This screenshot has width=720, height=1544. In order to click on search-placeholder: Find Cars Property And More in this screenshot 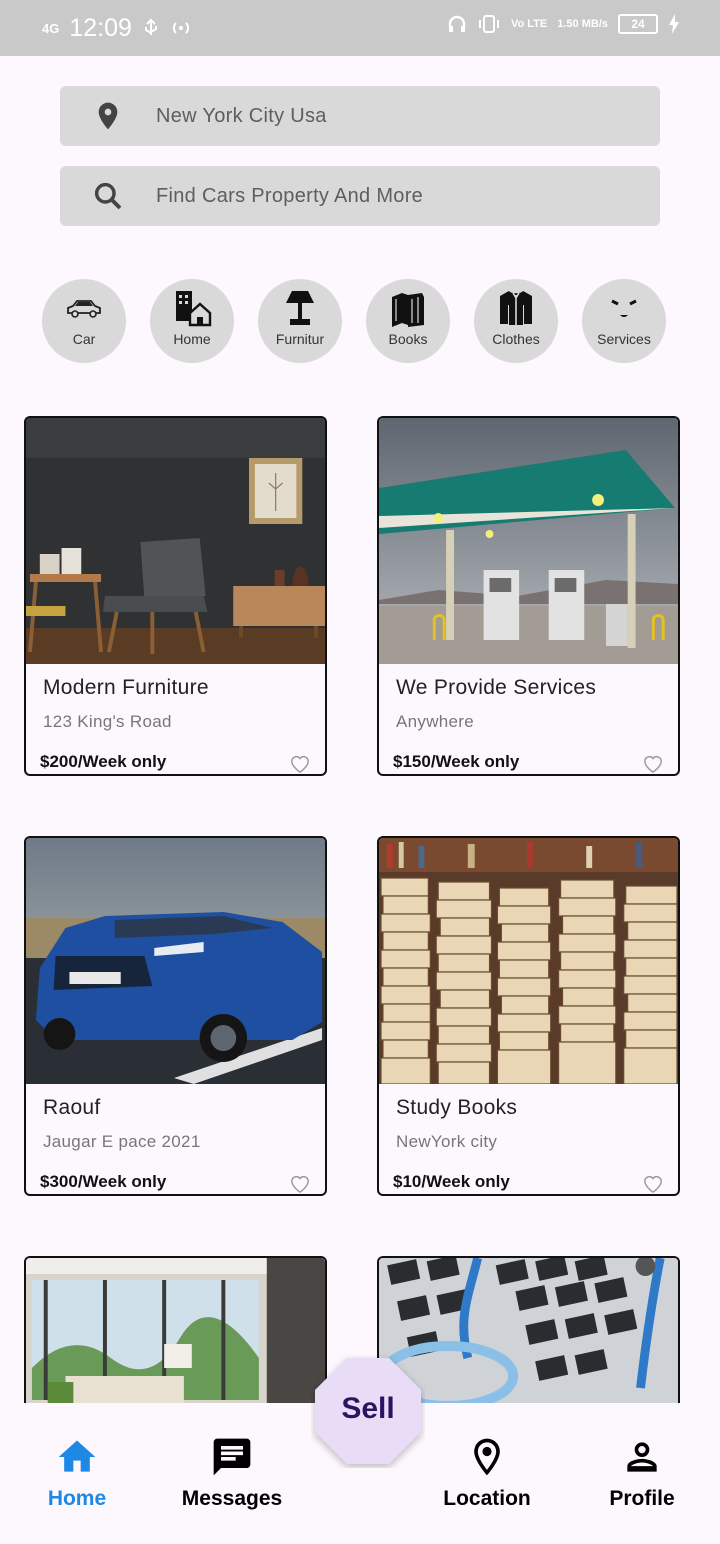, I will do `click(290, 196)`.